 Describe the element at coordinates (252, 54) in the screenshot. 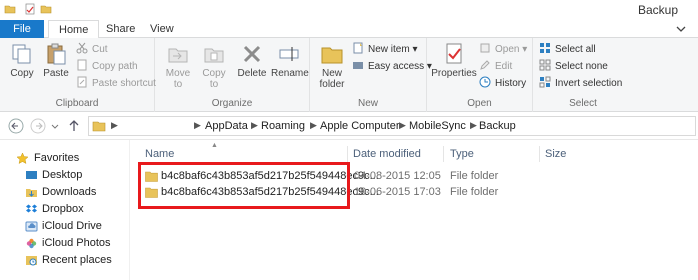

I see `delete-icon` at that location.